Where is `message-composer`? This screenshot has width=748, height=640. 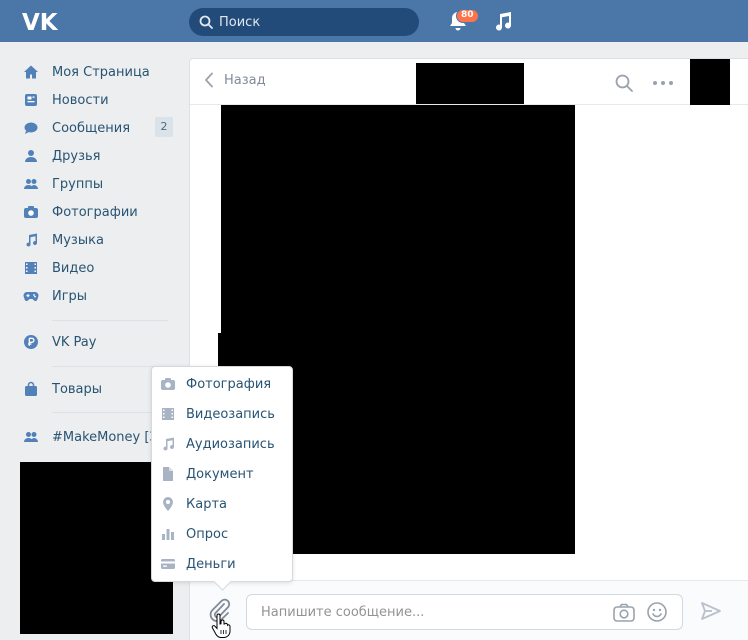 message-composer is located at coordinates (469, 610).